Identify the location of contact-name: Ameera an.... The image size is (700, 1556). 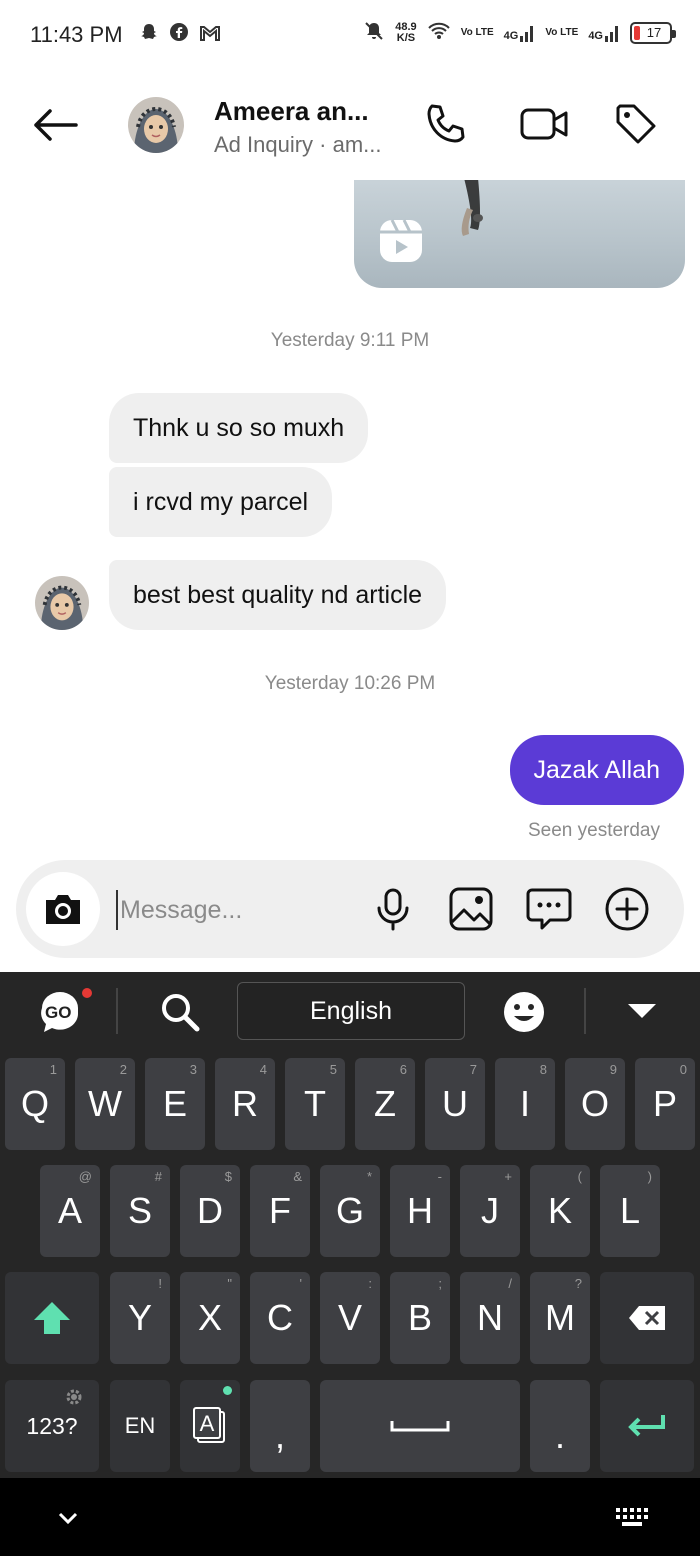
(299, 111).